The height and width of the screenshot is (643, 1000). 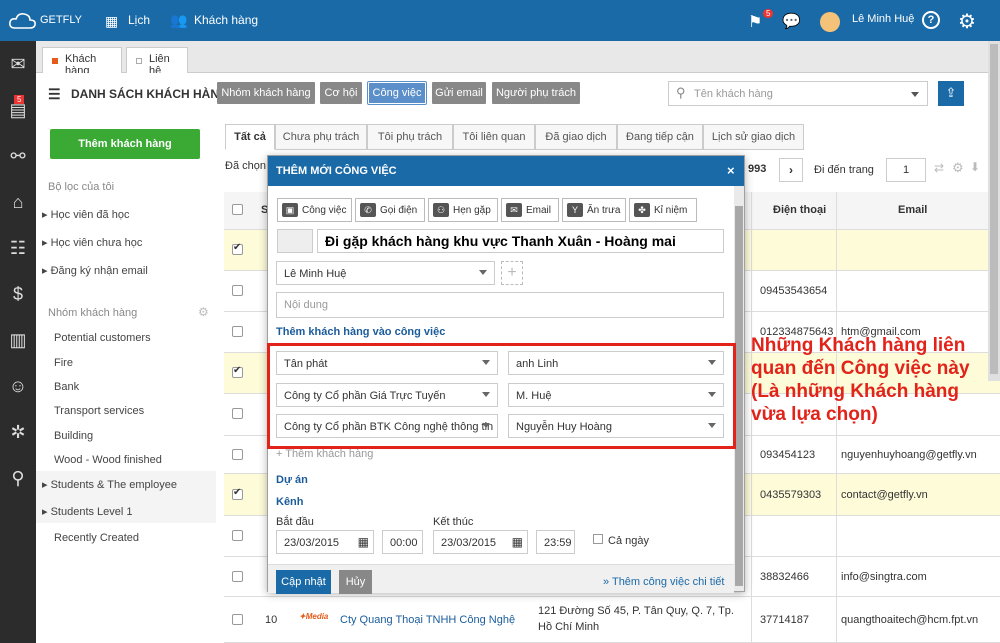 What do you see at coordinates (604, 210) in the screenshot?
I see `type-label: Ăn trưa` at bounding box center [604, 210].